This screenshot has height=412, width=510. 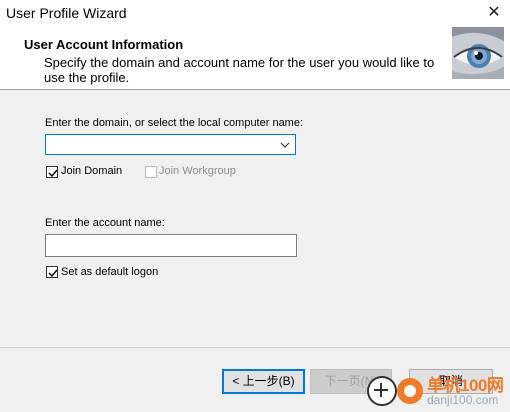 What do you see at coordinates (463, 400) in the screenshot?
I see `watermark-url: danji100.com` at bounding box center [463, 400].